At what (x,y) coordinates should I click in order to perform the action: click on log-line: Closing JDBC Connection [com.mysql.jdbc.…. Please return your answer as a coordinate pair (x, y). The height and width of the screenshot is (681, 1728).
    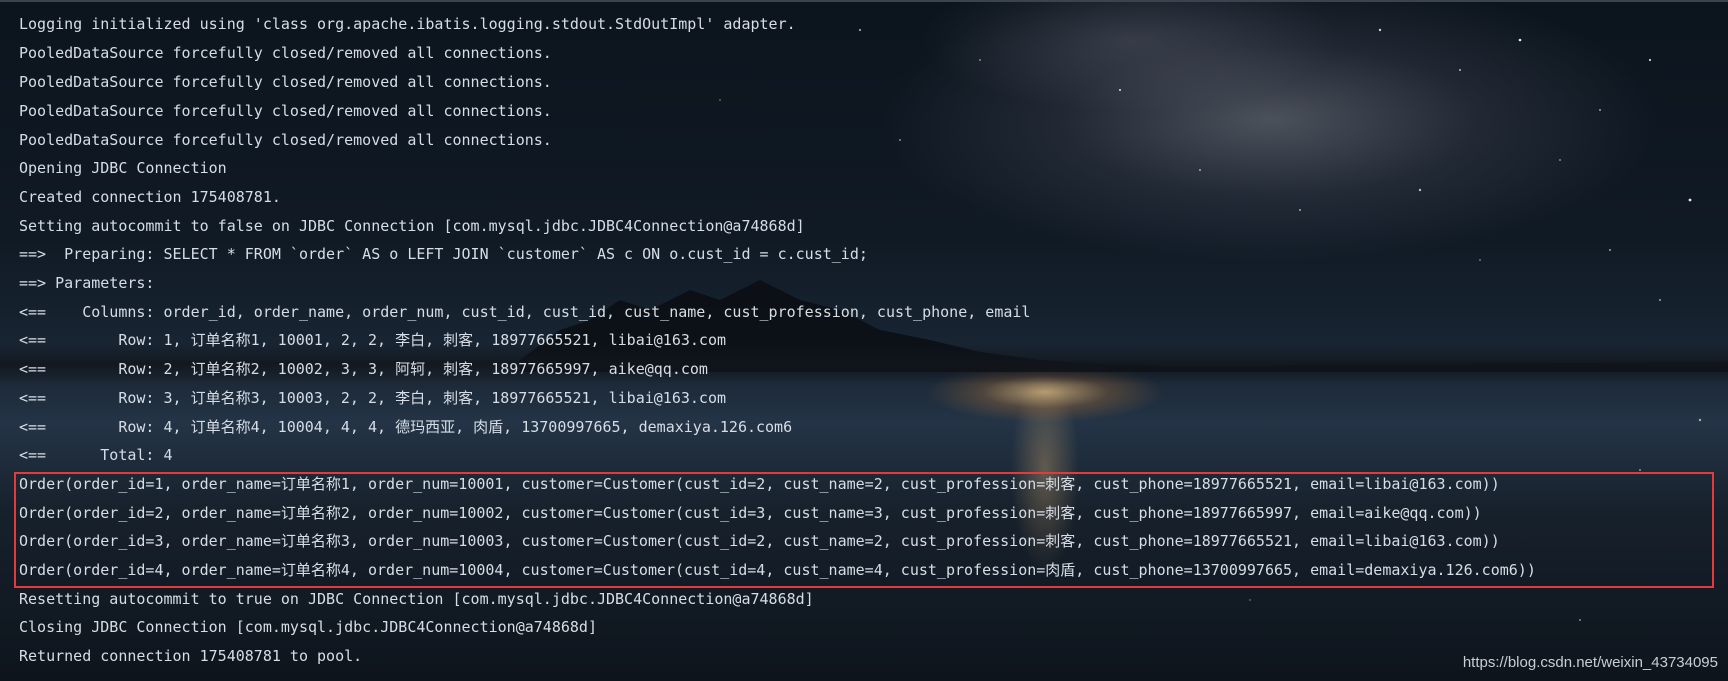
    Looking at the image, I should click on (308, 627).